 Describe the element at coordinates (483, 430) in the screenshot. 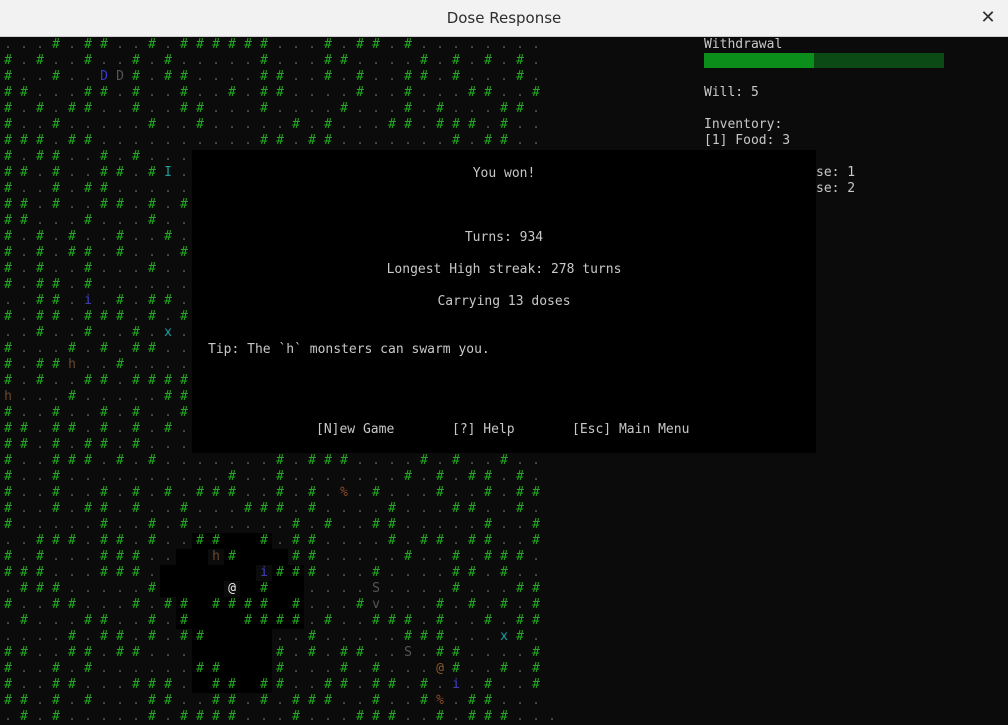

I see `help-option: [?] Help` at that location.